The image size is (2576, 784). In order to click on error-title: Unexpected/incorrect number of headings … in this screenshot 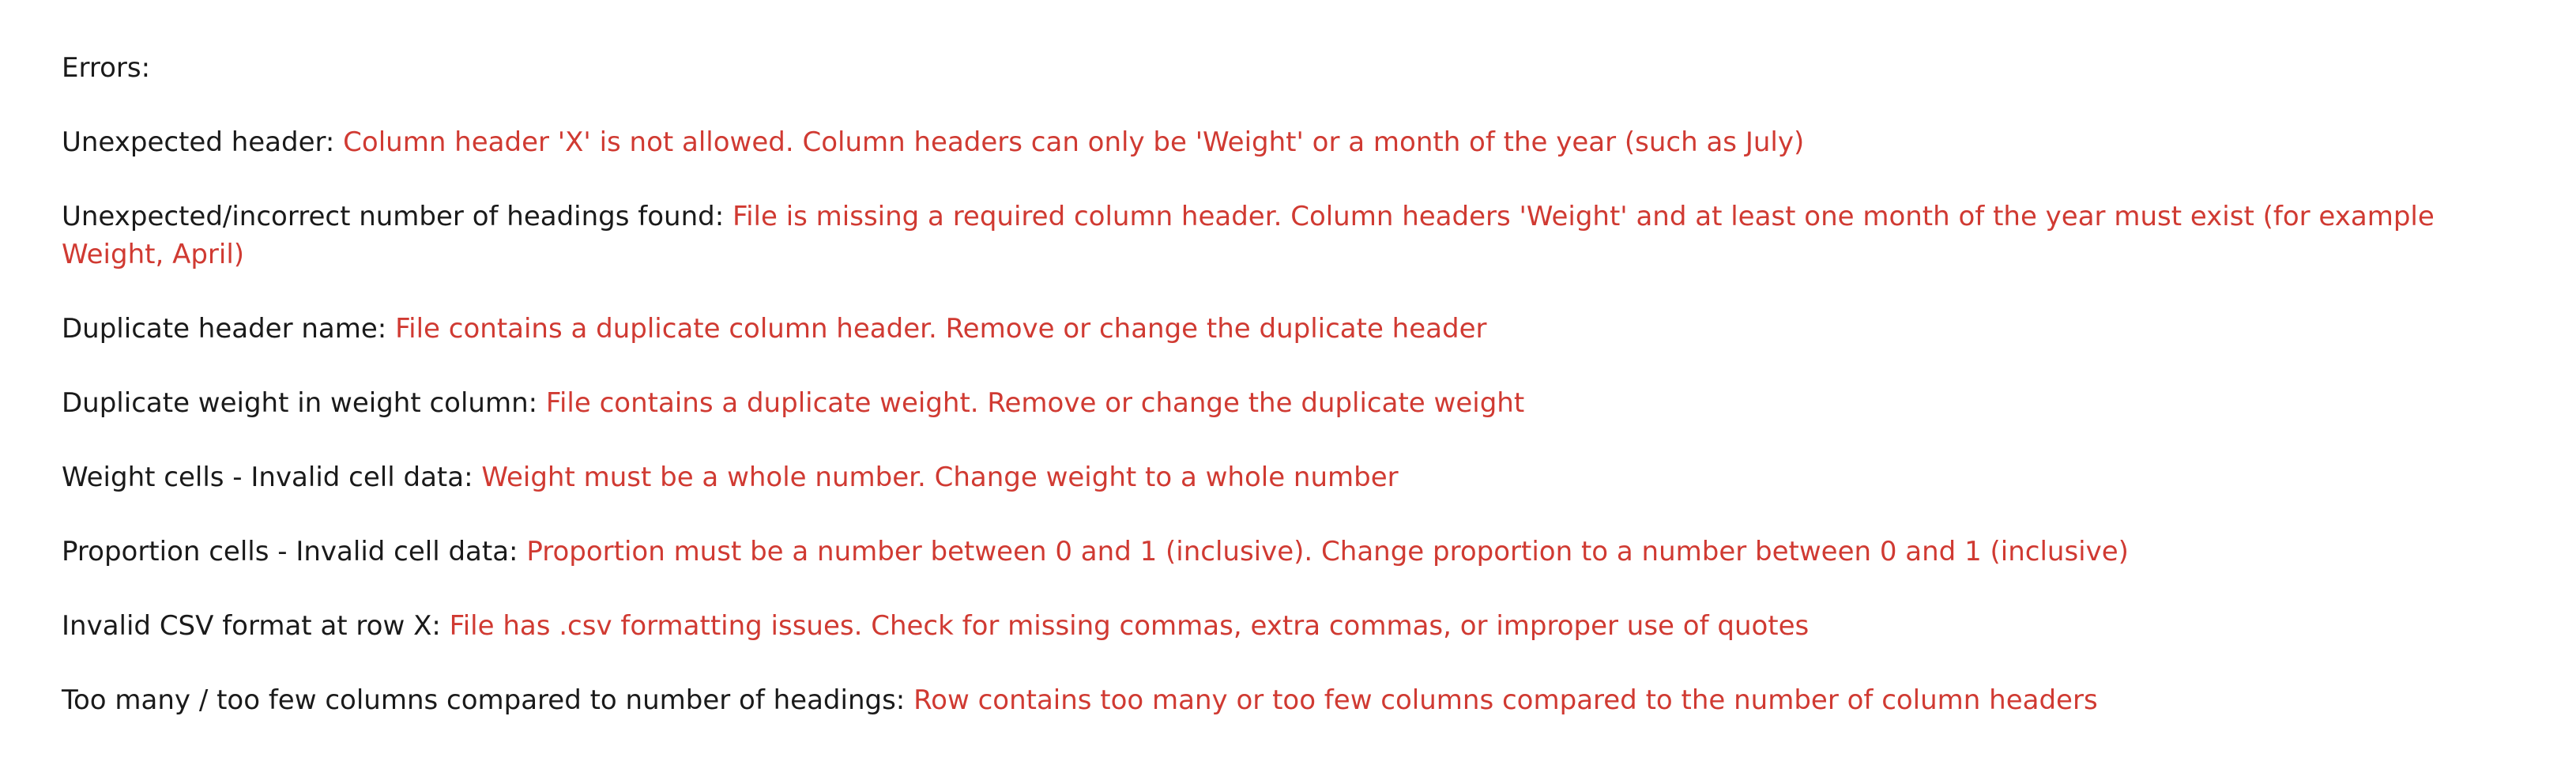, I will do `click(393, 216)`.